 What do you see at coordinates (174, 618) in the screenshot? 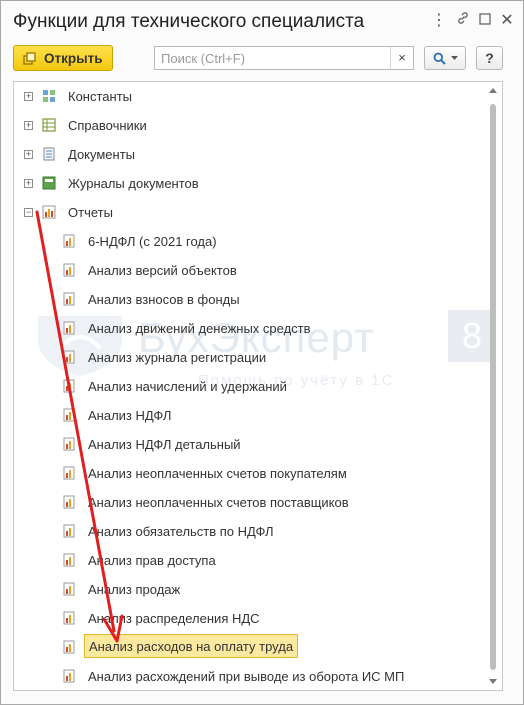
I see `report-label: Анализ распределения НДС` at bounding box center [174, 618].